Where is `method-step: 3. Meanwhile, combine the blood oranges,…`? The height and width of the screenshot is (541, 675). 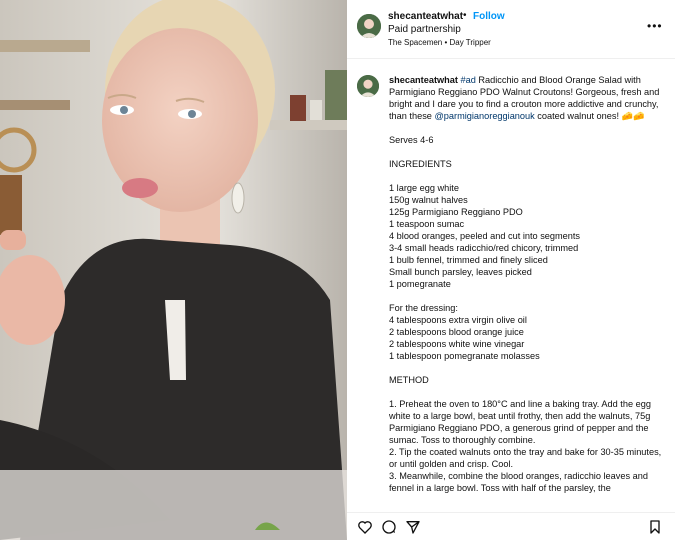
method-step: 3. Meanwhile, combine the blood oranges,… is located at coordinates (518, 482).